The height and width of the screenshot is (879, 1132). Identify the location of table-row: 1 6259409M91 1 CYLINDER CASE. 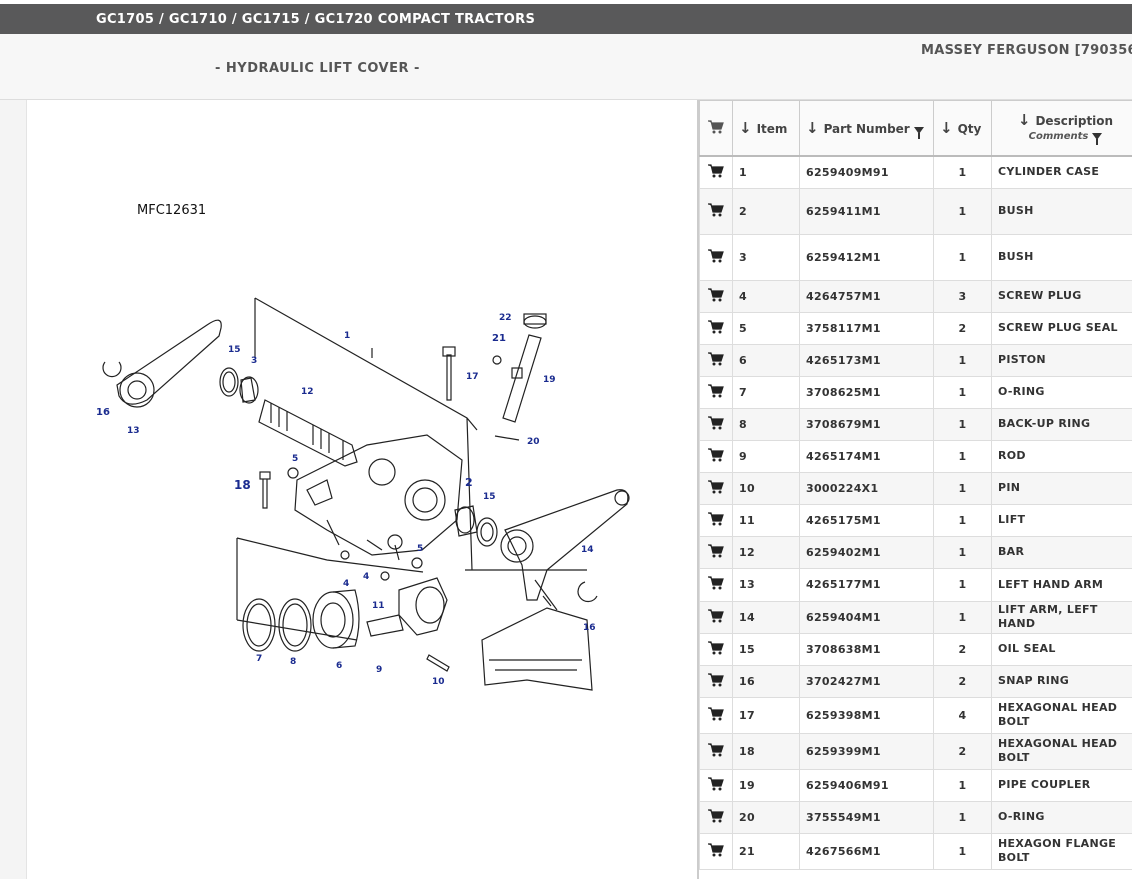
(915, 172).